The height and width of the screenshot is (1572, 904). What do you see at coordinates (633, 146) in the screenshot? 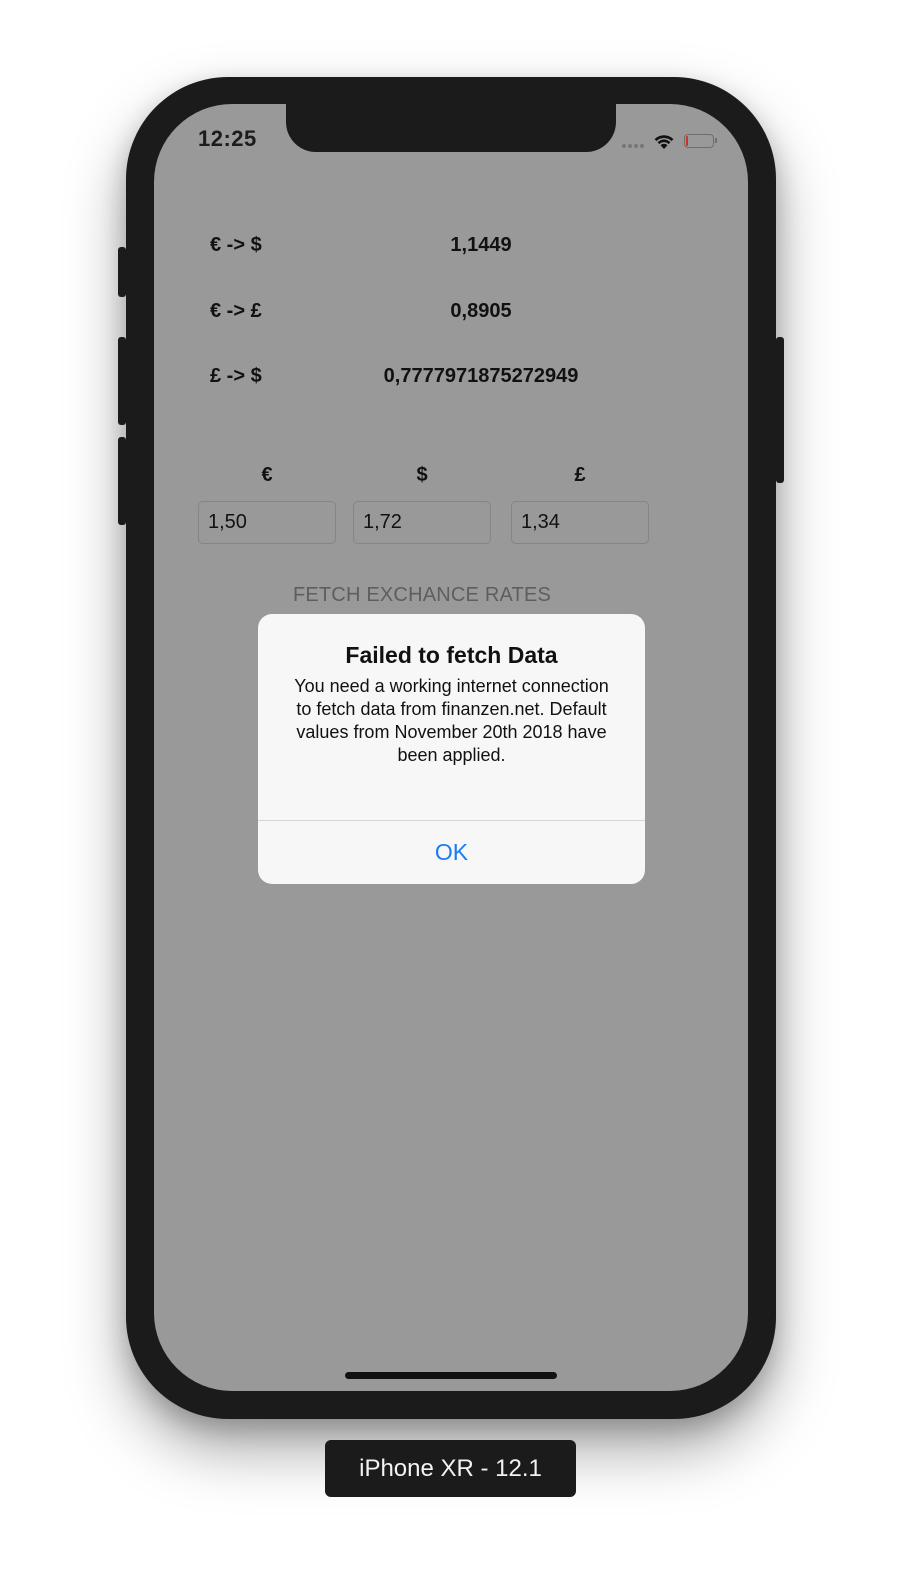
I see `cellular-signal-icon` at bounding box center [633, 146].